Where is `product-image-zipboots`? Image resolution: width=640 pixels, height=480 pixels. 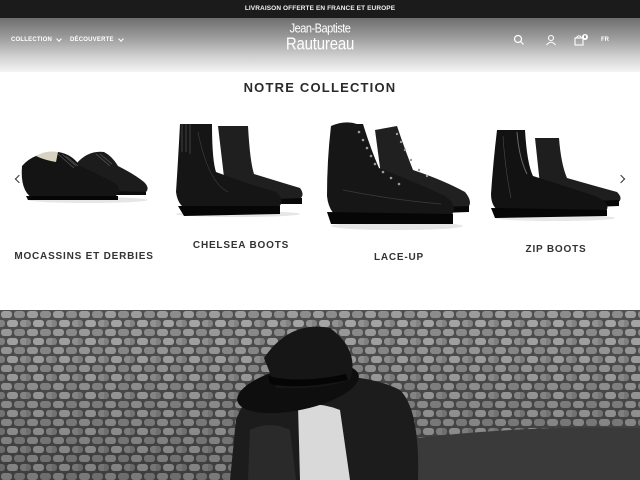 product-image-zipboots is located at coordinates (556, 175).